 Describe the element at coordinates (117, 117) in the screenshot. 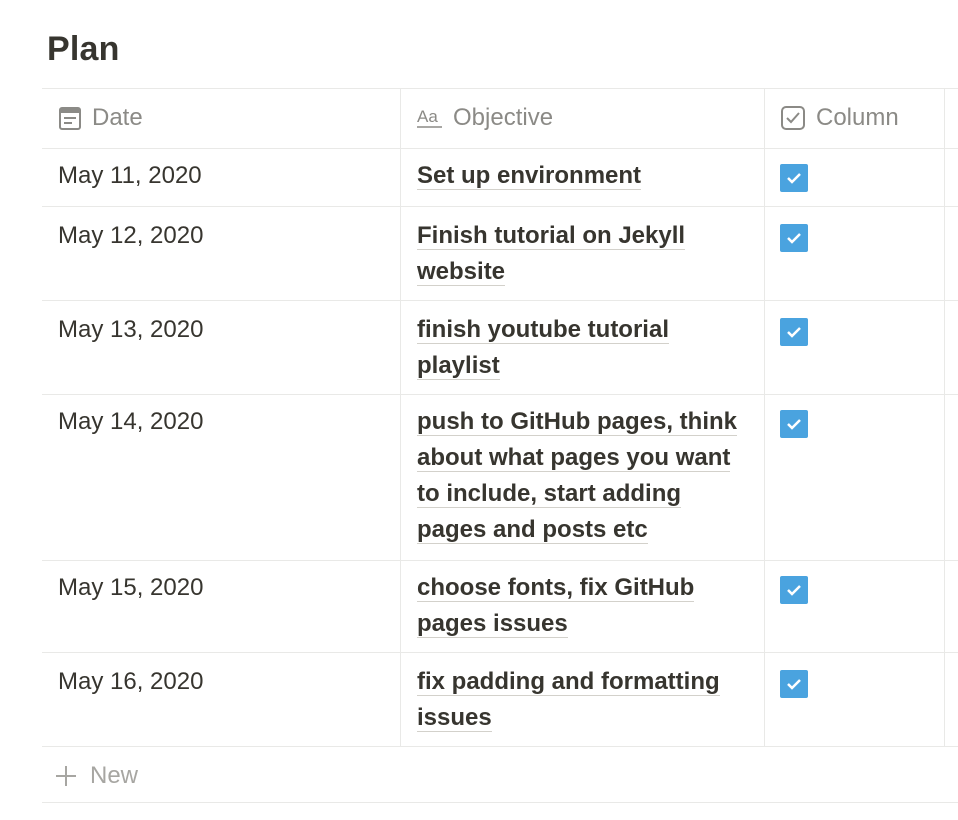

I see `column-header-label: Date` at that location.